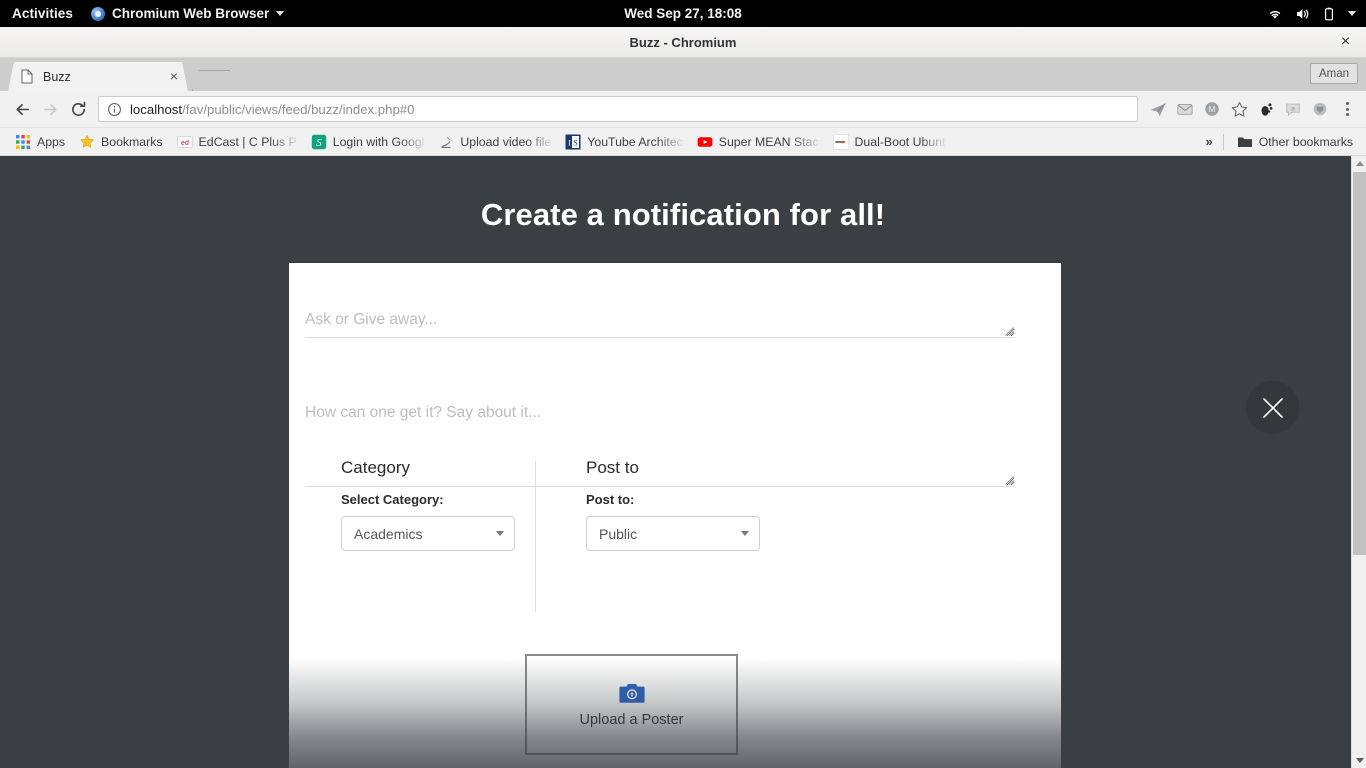 The width and height of the screenshot is (1366, 768). I want to click on close-modal-button, so click(1272, 407).